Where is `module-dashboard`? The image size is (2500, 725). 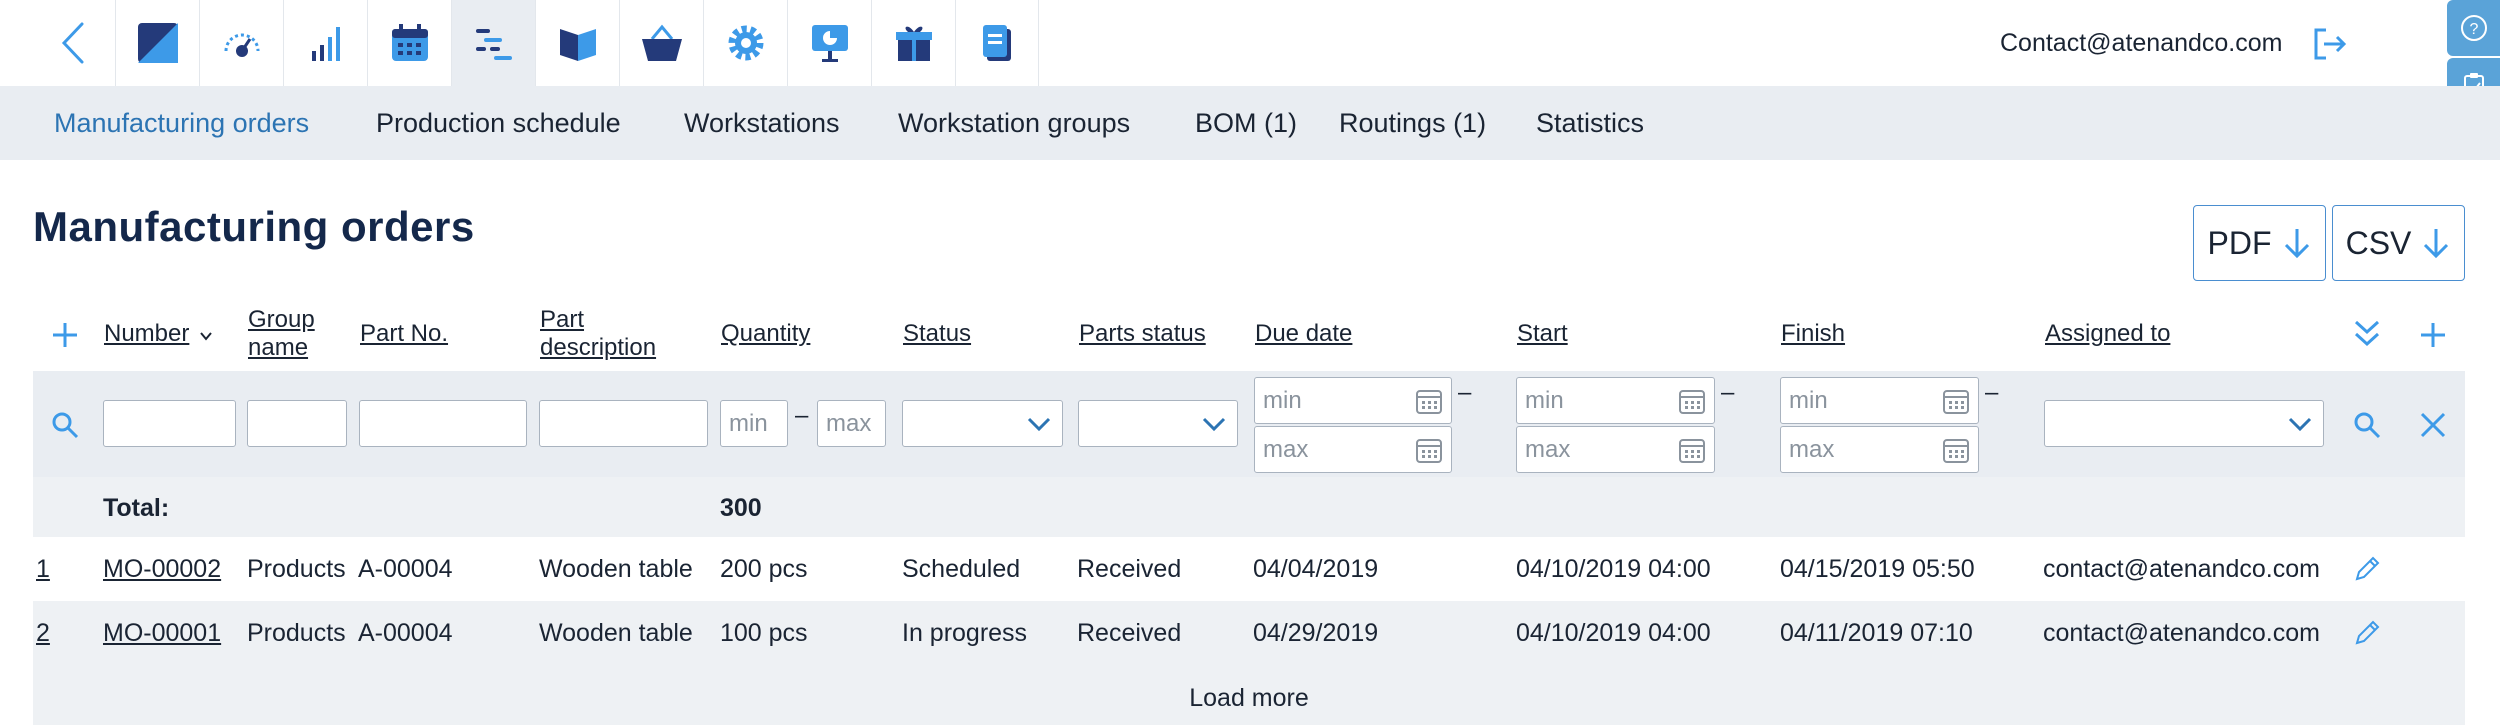
module-dashboard is located at coordinates (241, 43).